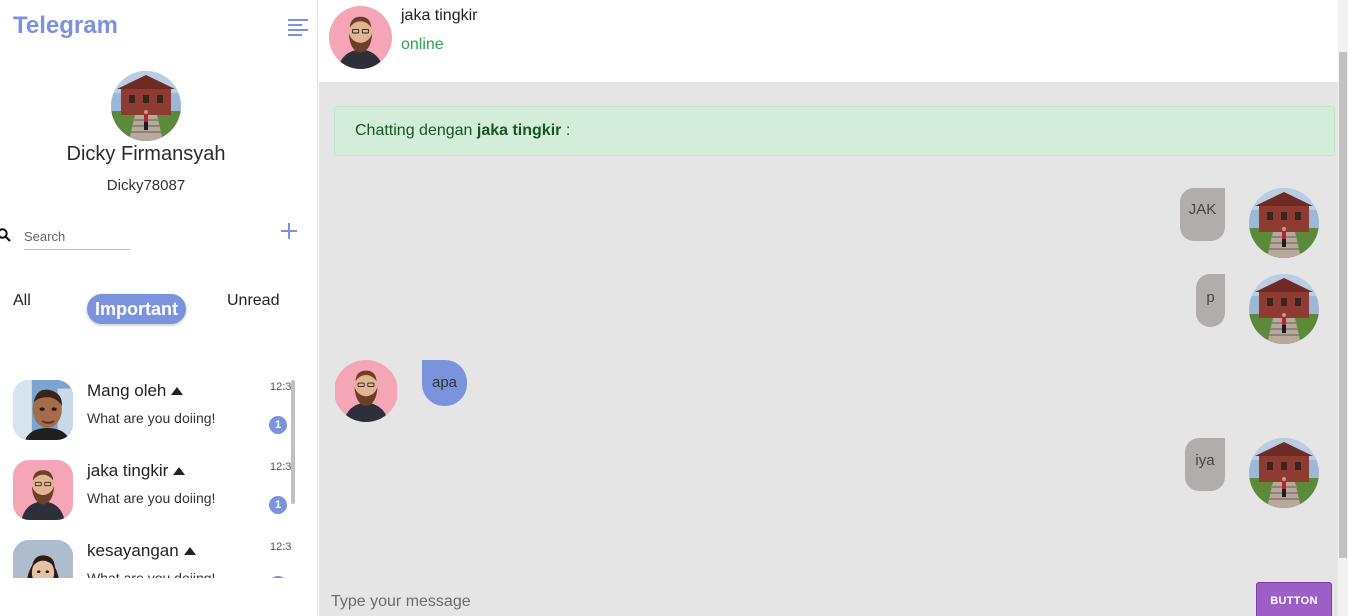  What do you see at coordinates (136, 471) in the screenshot?
I see `chat-name: jaka tingkir` at bounding box center [136, 471].